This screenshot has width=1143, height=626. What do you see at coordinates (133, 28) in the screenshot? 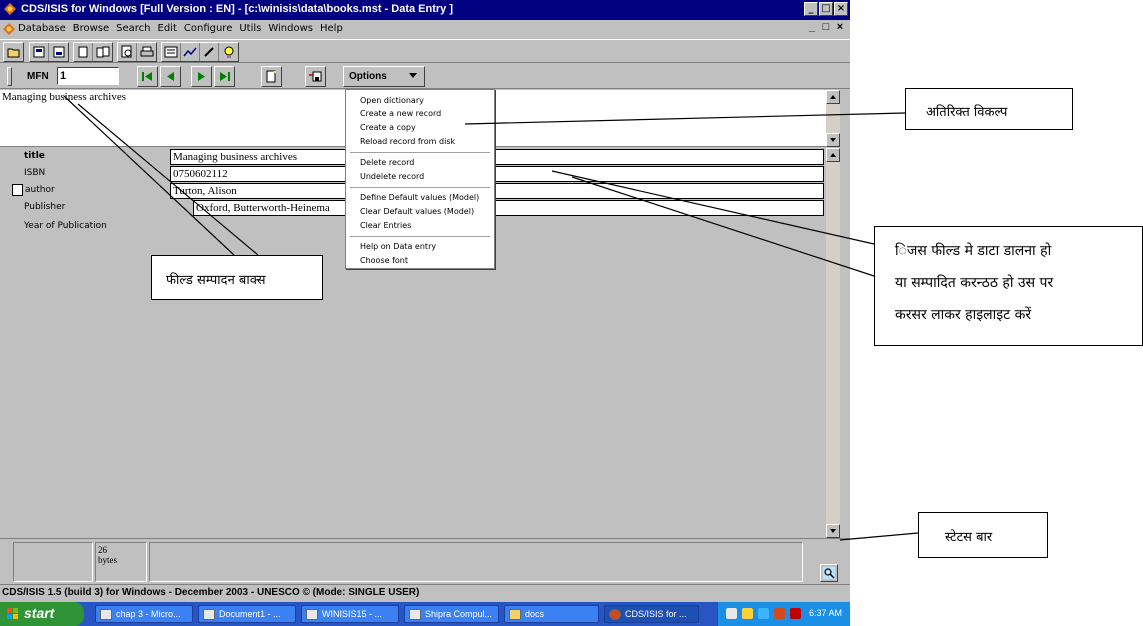
I see `menu-search: Search` at bounding box center [133, 28].